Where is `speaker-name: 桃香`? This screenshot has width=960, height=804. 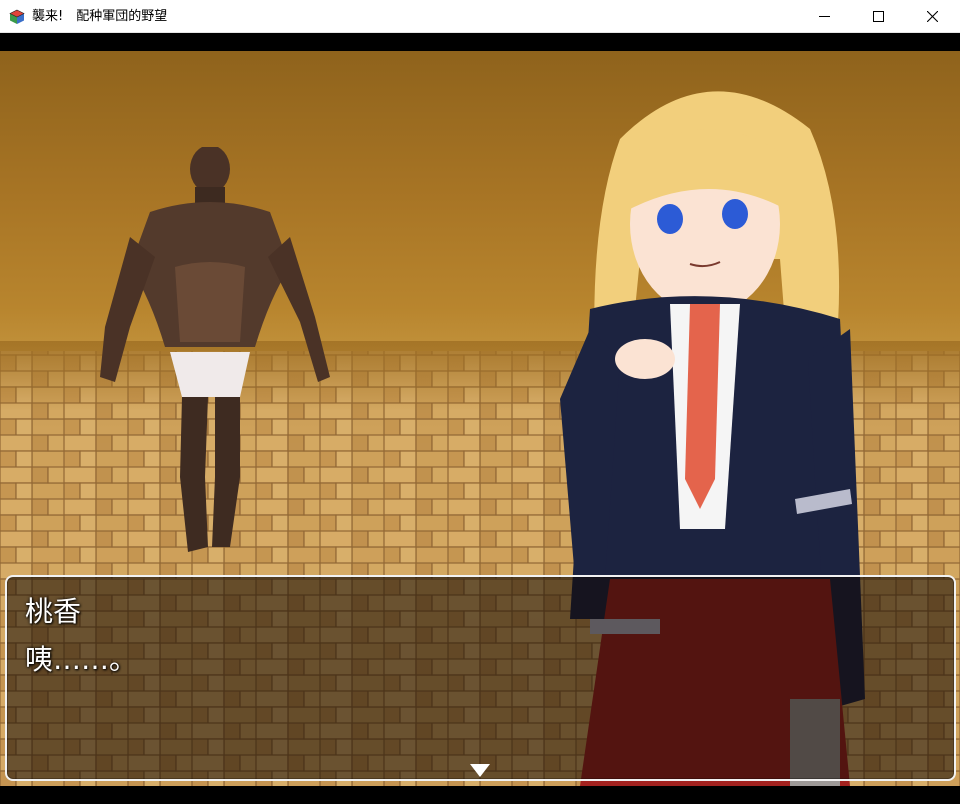 speaker-name: 桃香 is located at coordinates (53, 611).